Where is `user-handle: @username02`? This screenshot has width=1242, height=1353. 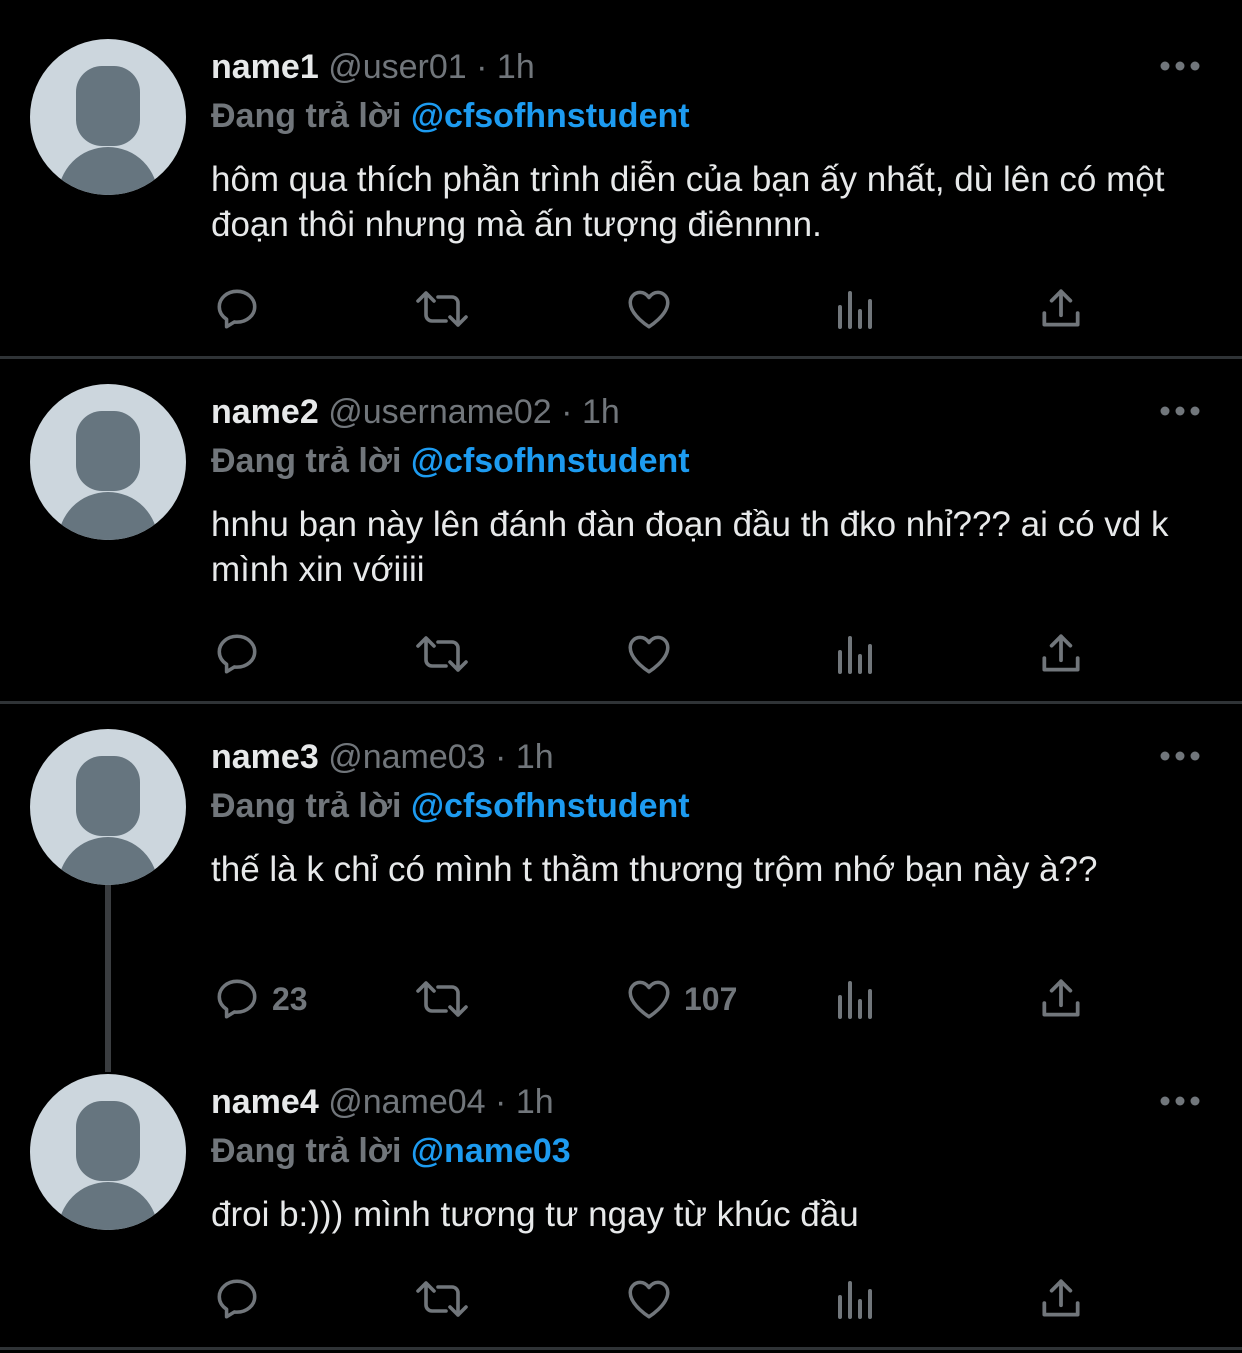
user-handle: @username02 is located at coordinates (440, 412).